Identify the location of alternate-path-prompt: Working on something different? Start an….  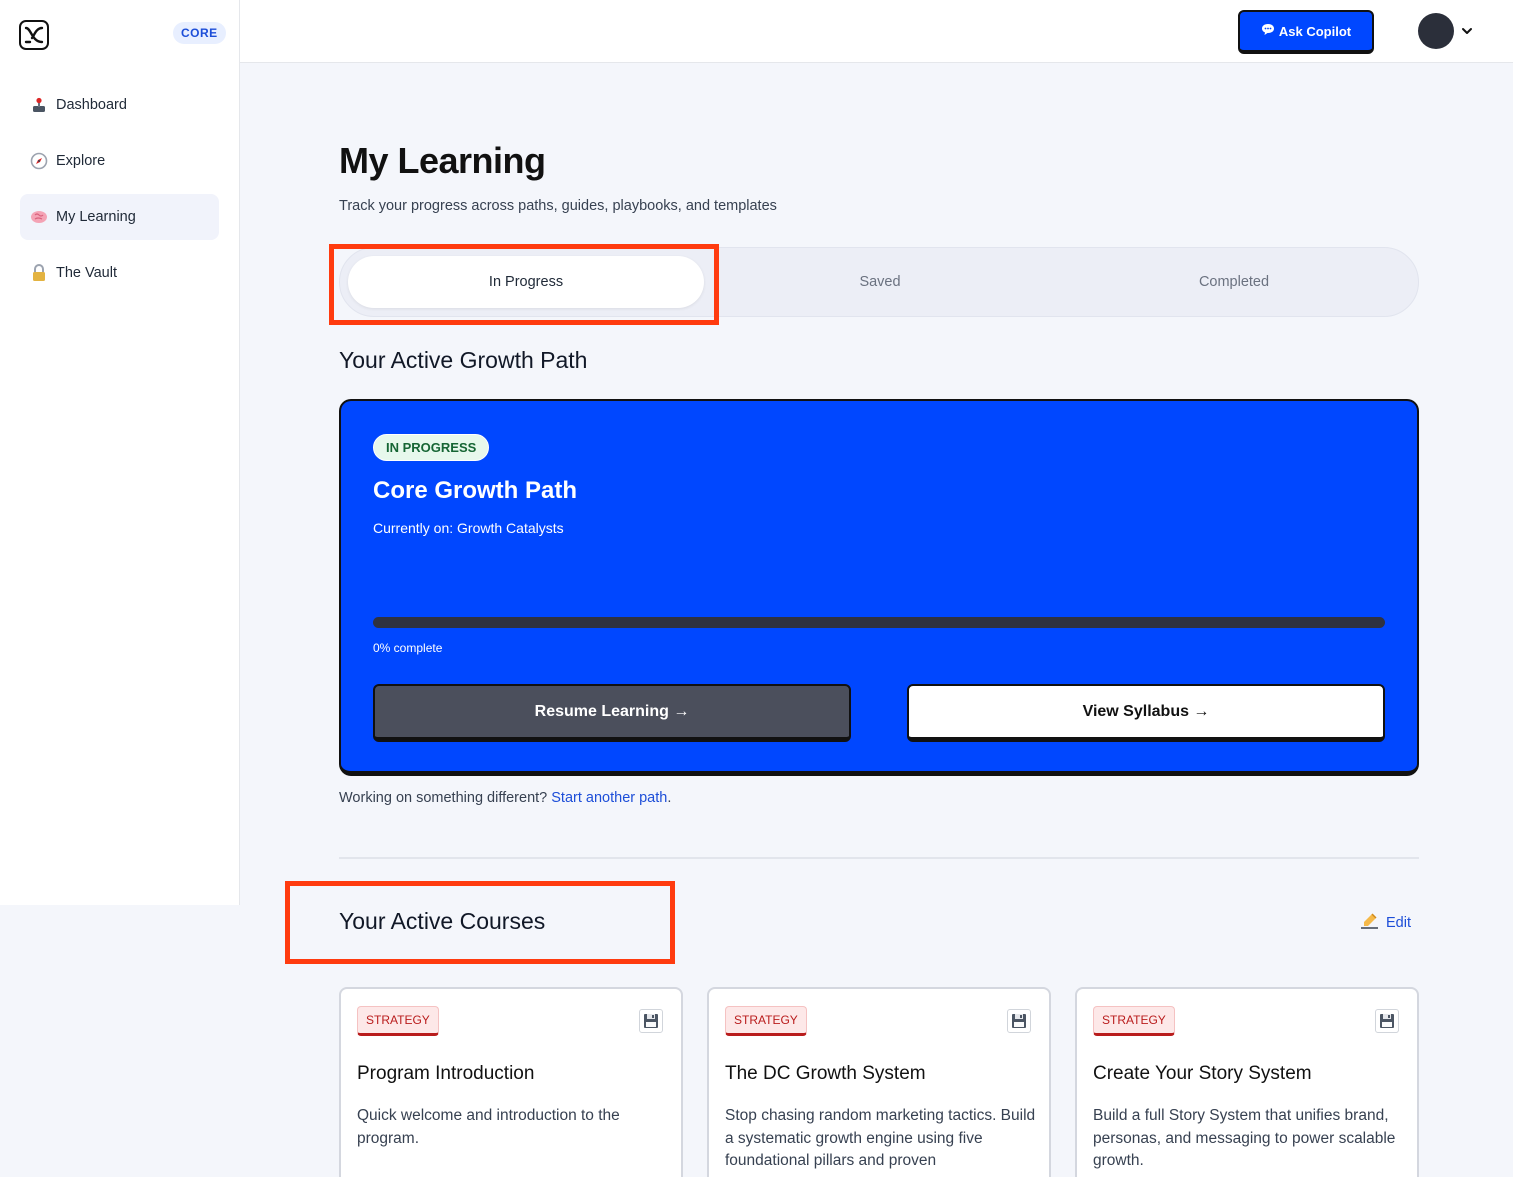
(505, 798).